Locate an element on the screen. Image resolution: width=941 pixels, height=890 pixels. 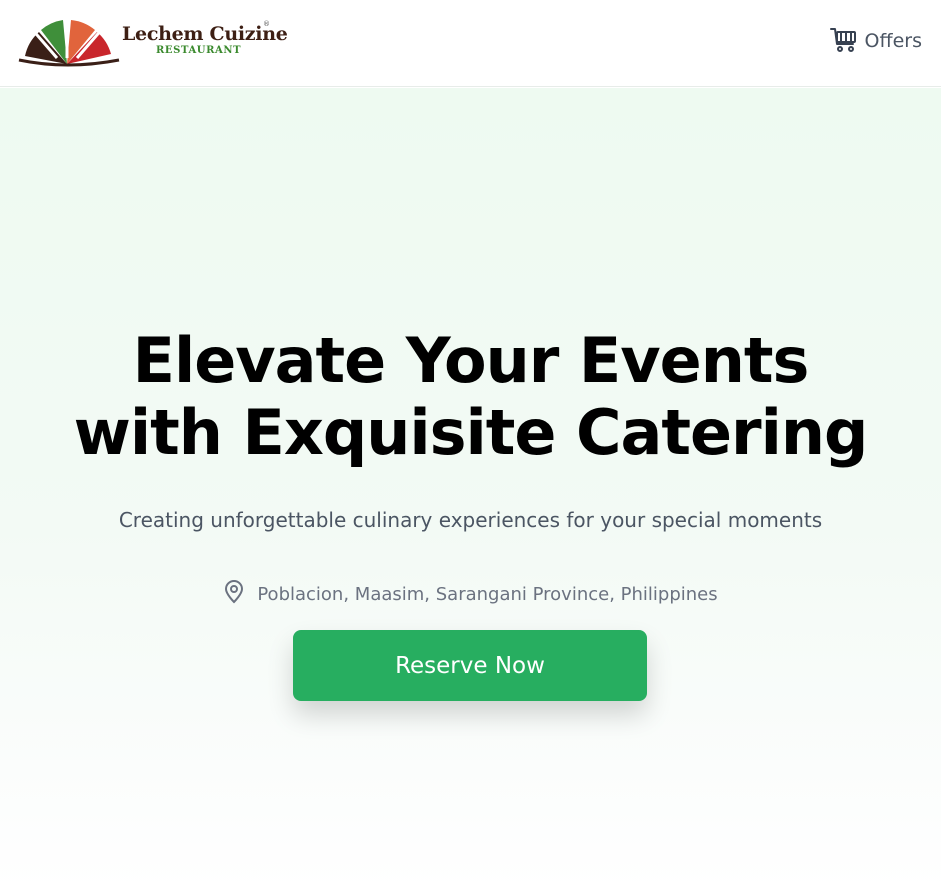
shopping-cart-icon is located at coordinates (844, 41).